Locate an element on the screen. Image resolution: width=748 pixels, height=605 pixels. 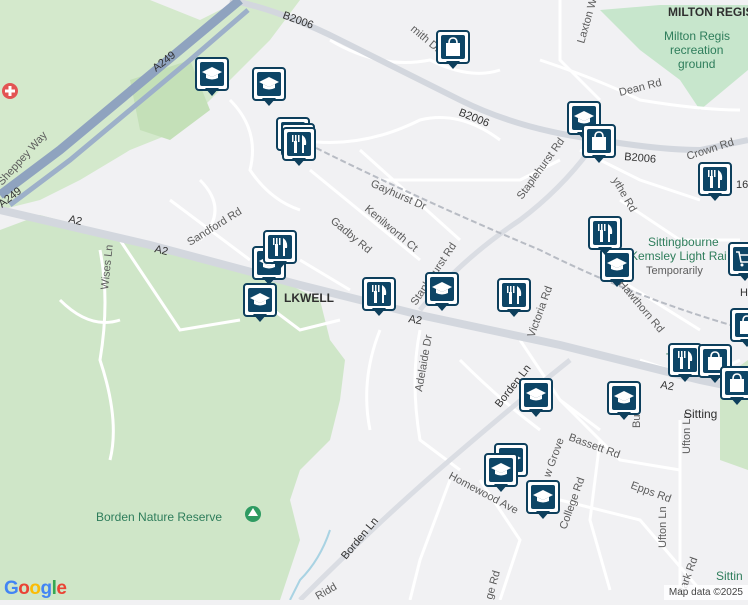
hospital-cross-horizontal is located at coordinates (10, 91).